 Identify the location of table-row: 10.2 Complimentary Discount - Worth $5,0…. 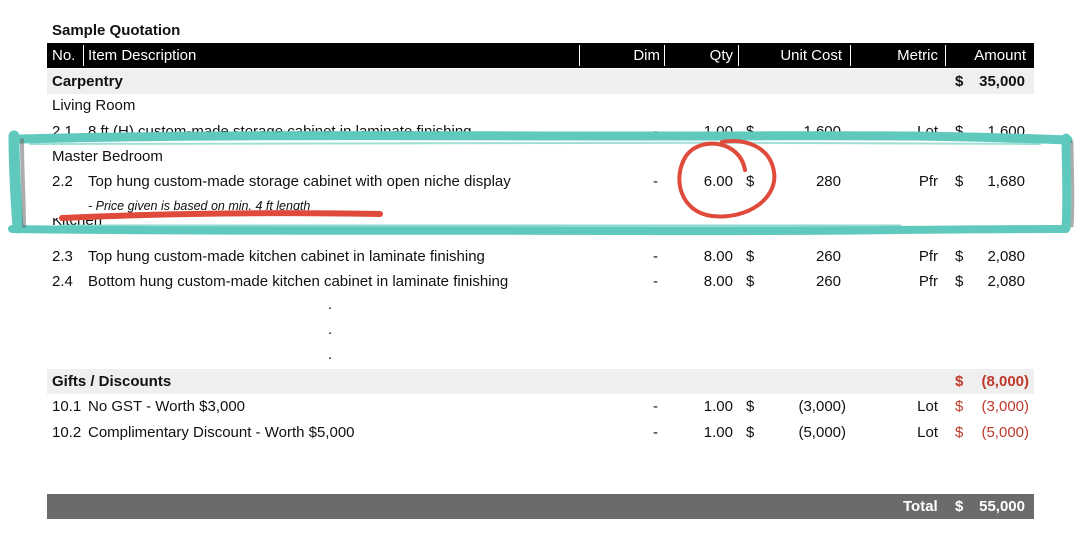
(540, 432).